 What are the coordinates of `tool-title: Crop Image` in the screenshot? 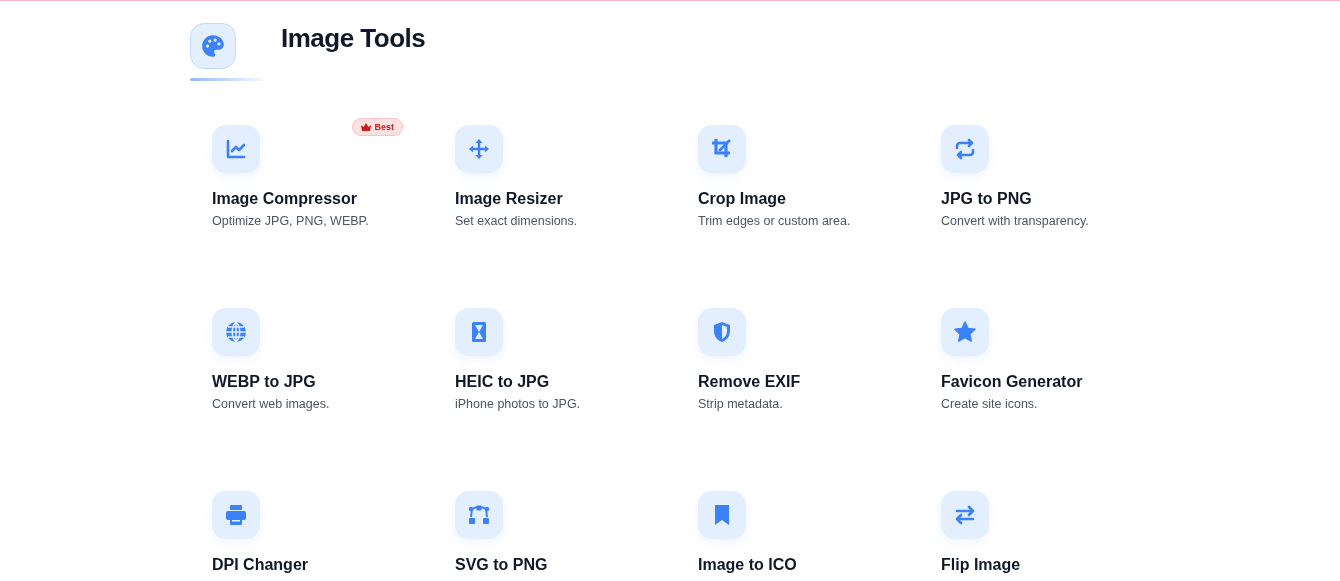 It's located at (742, 199).